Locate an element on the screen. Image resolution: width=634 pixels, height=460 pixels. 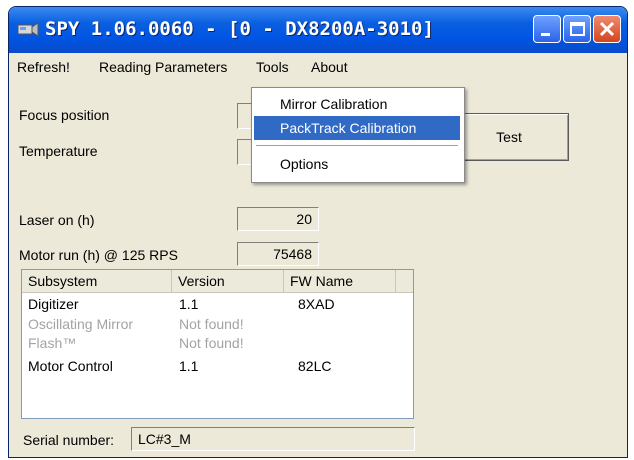
list-header: Subsystem Version FW Name is located at coordinates (217, 281).